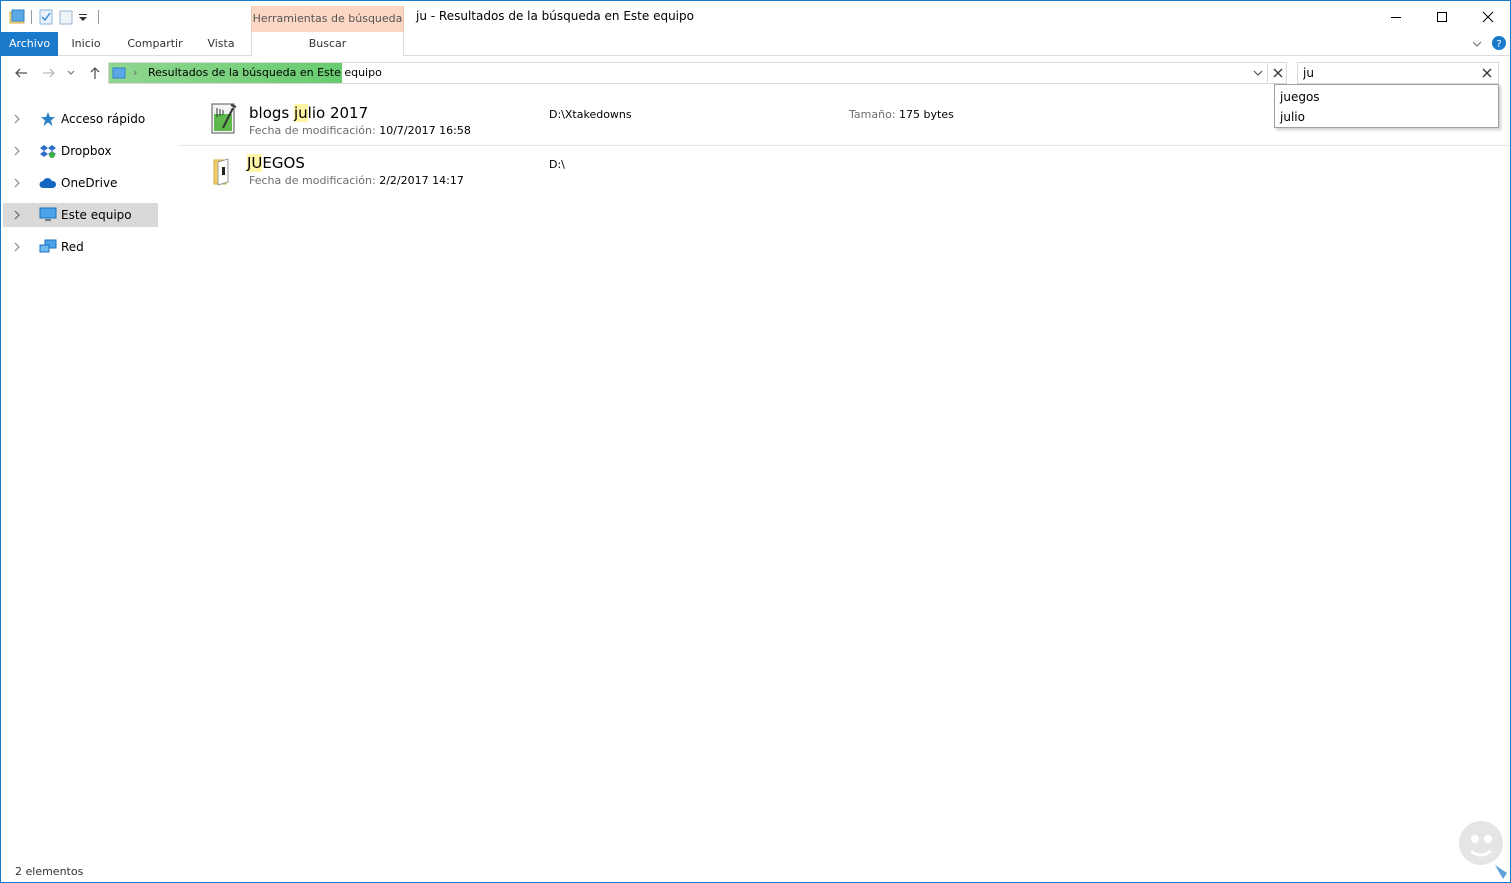 This screenshot has width=1511, height=883. I want to click on search-suggestions: juegos julio, so click(1386, 106).